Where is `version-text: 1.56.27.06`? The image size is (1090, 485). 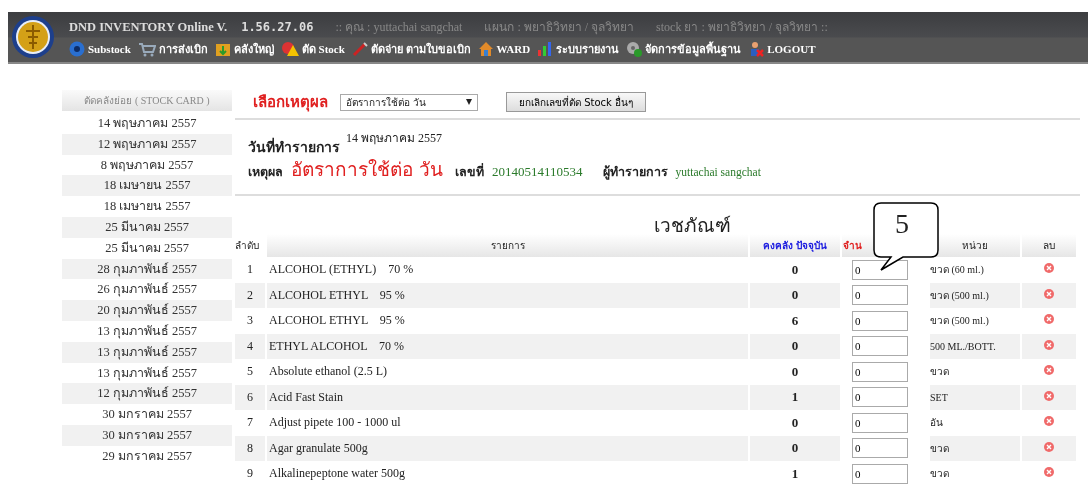
version-text: 1.56.27.06 is located at coordinates (277, 26).